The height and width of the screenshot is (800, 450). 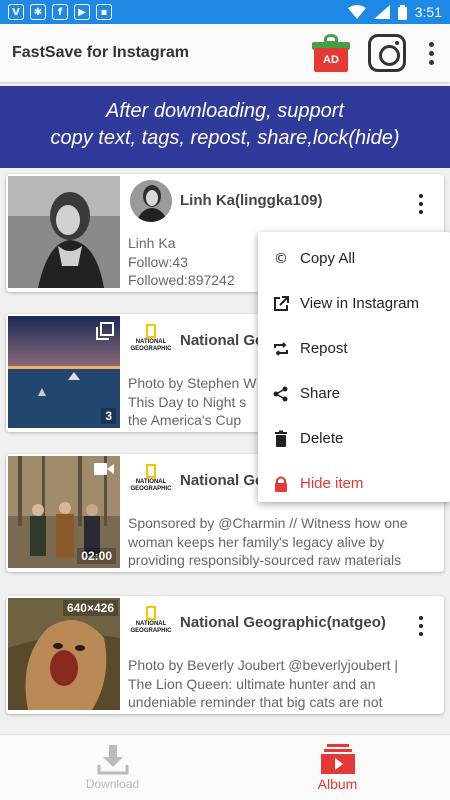 What do you see at coordinates (281, 258) in the screenshot?
I see `copyright-icon: ©` at bounding box center [281, 258].